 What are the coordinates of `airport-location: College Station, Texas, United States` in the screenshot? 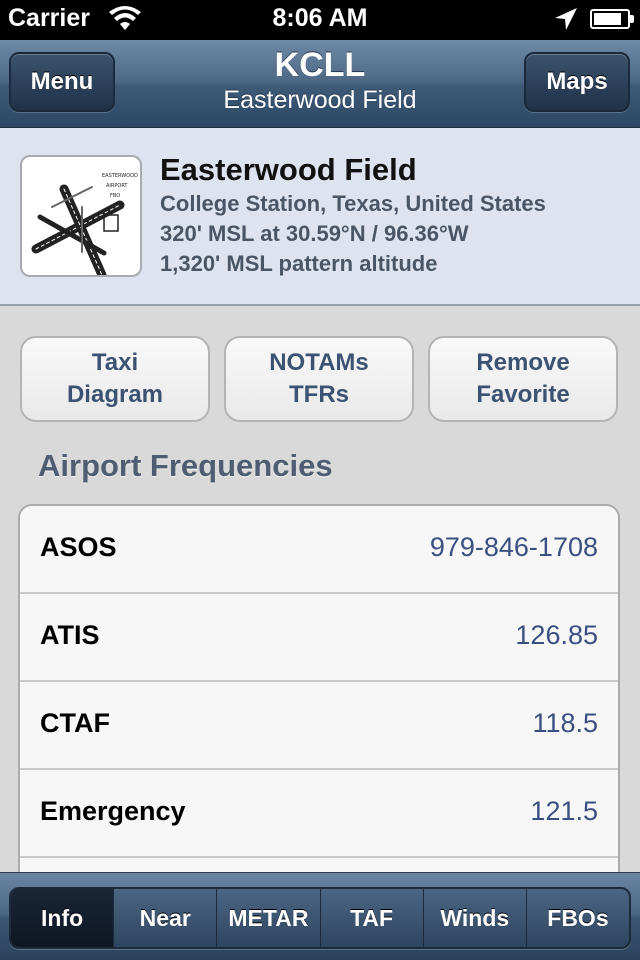 It's located at (353, 203).